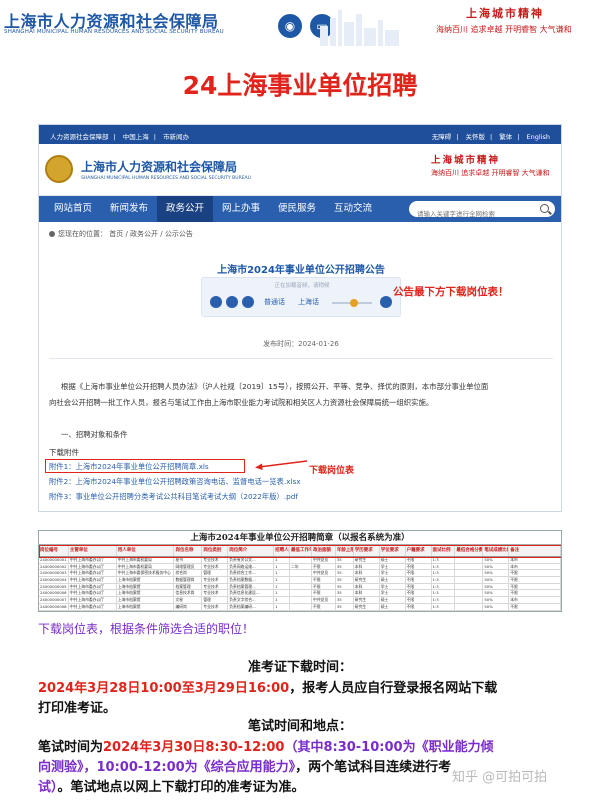 This screenshot has height=800, width=600. What do you see at coordinates (241, 209) in the screenshot?
I see `nav-online-services: 网上办事` at bounding box center [241, 209].